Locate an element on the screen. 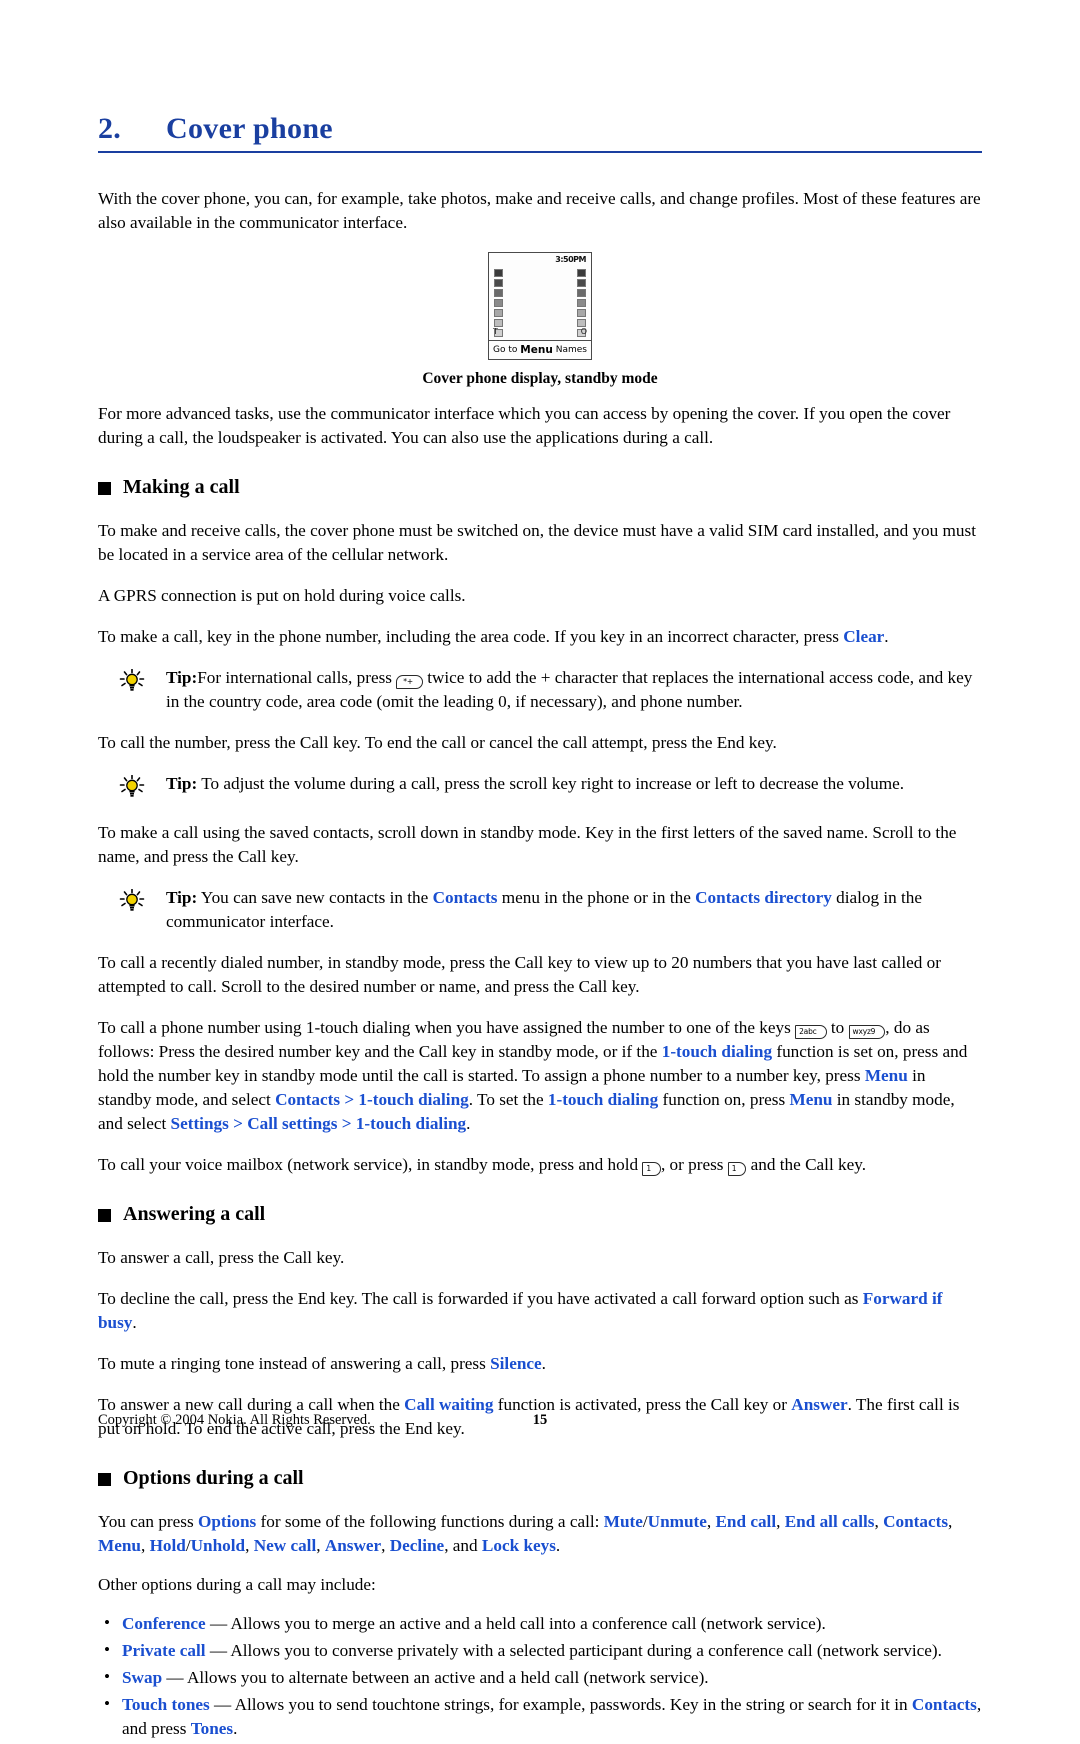 The height and width of the screenshot is (1744, 1080). link-menu-2: Menu is located at coordinates (810, 1099).